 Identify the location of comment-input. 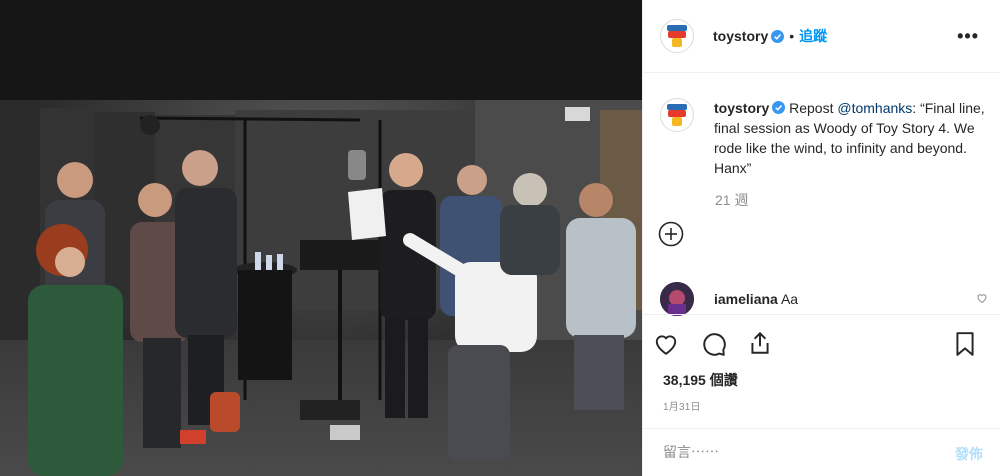
(788, 452).